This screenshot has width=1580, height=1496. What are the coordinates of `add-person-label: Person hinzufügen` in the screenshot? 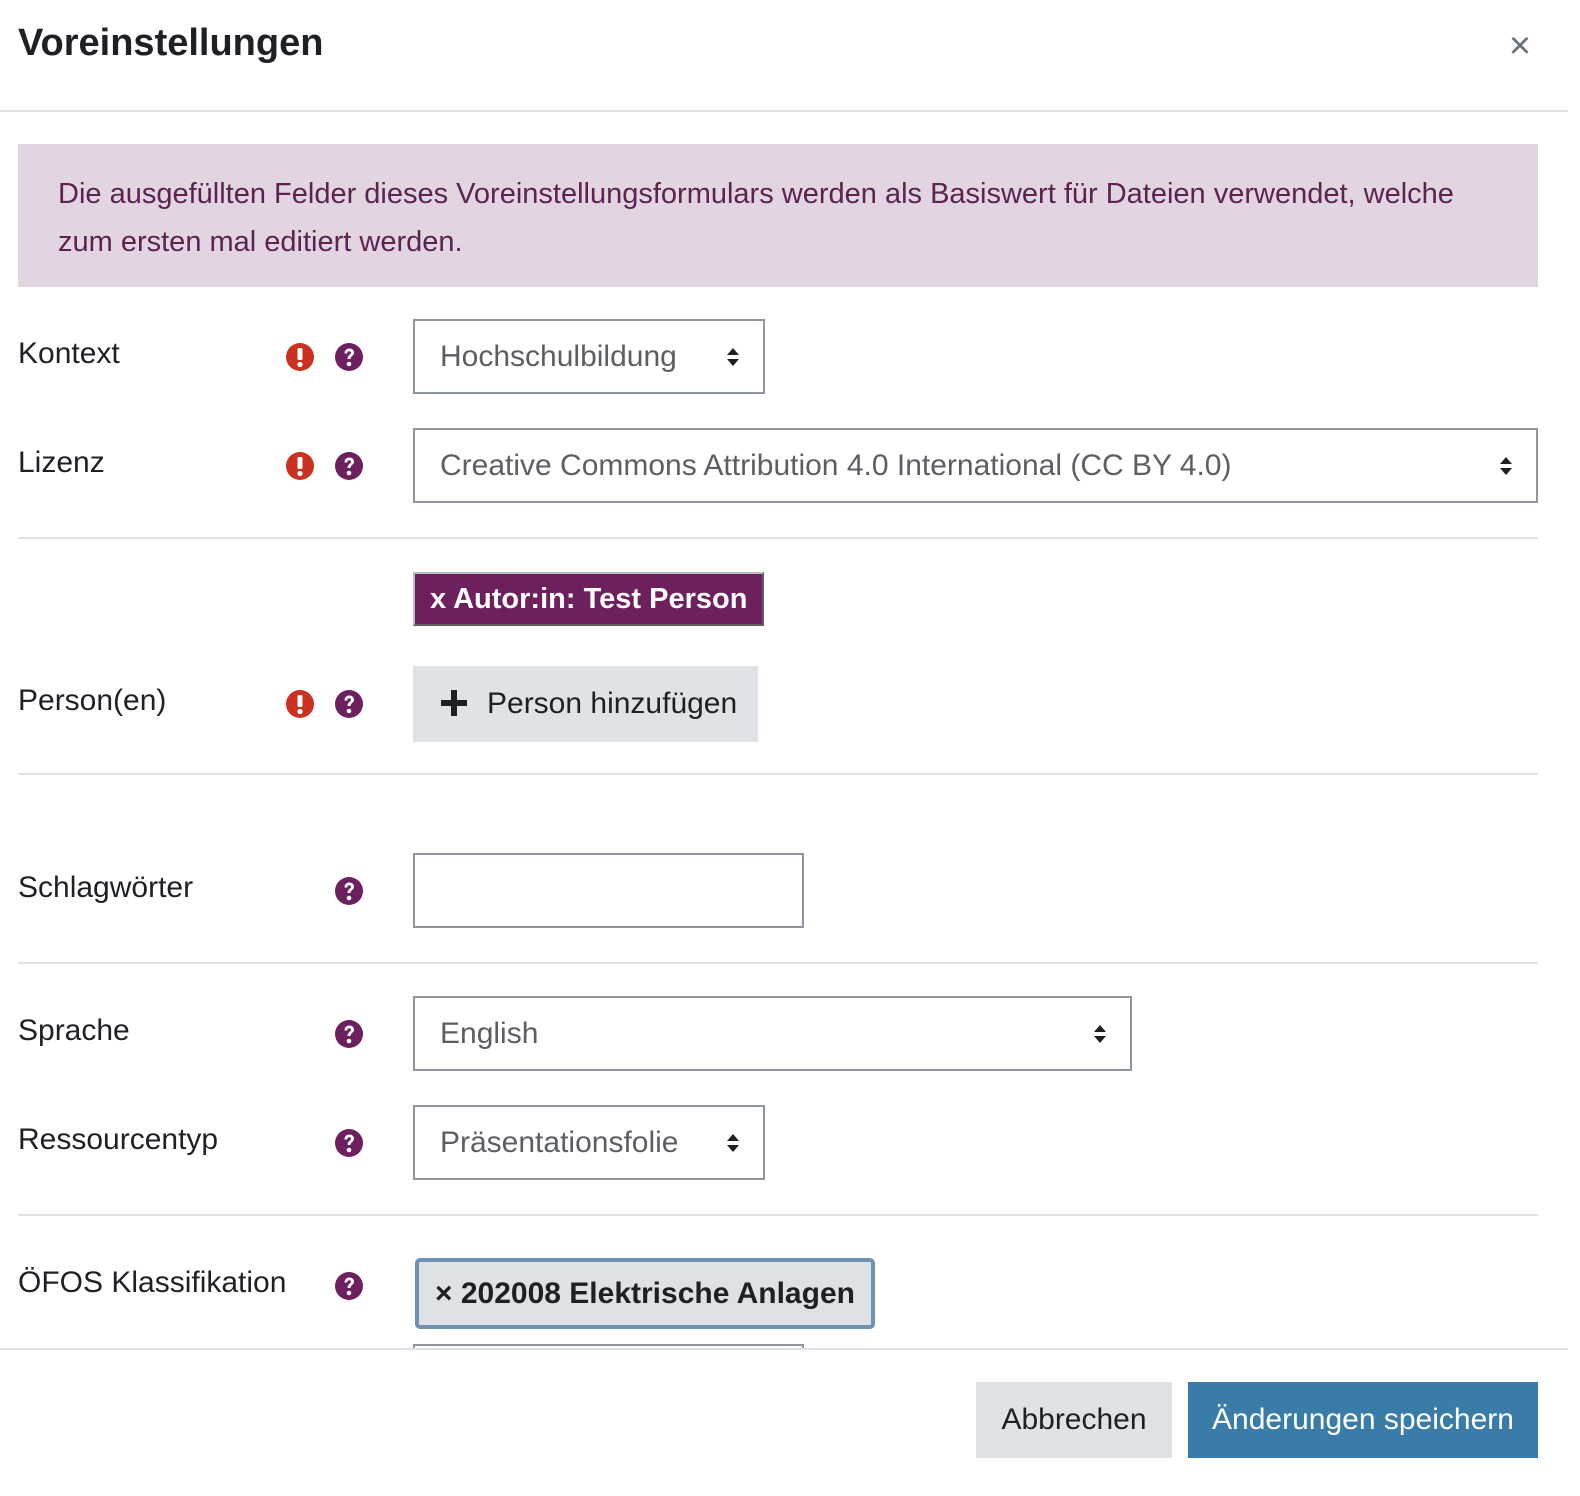 It's located at (612, 703).